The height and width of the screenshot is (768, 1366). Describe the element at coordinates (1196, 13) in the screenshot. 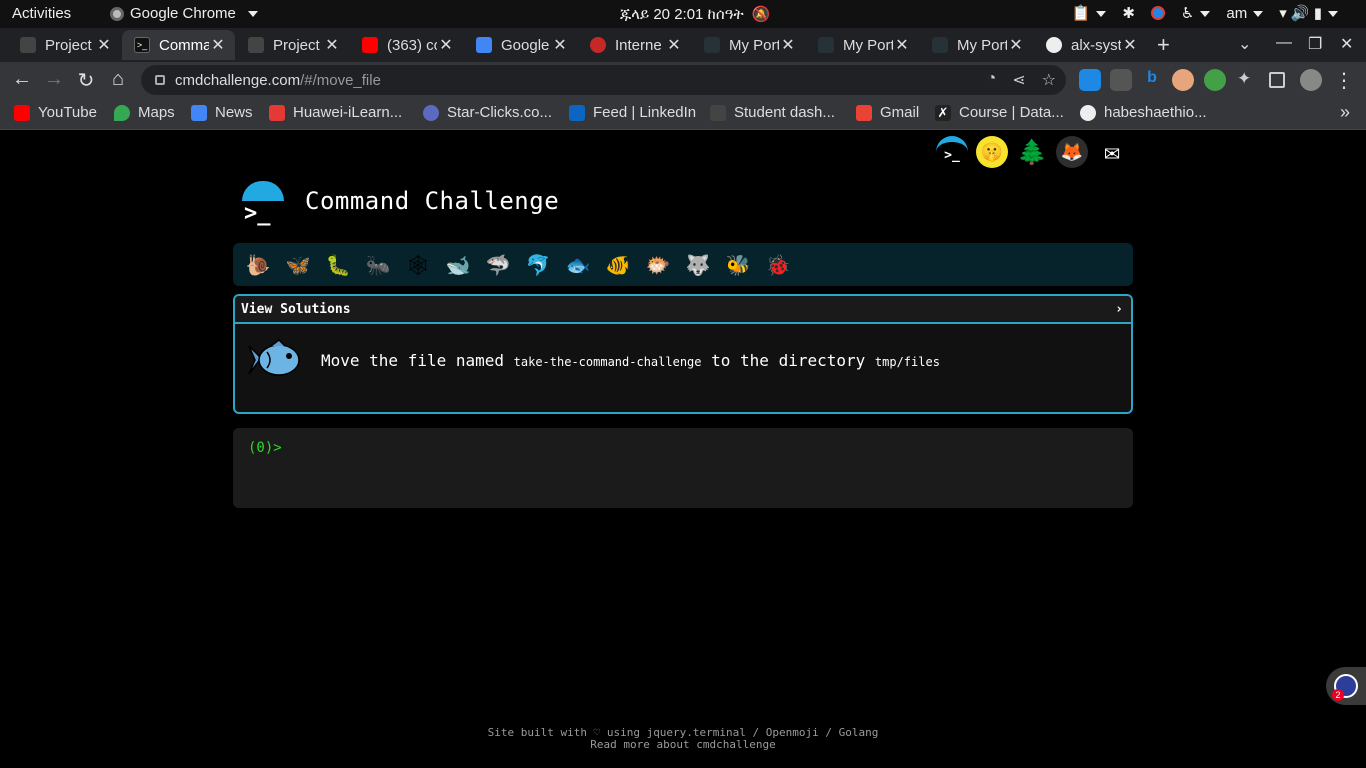

I see `accessibility-icon: ♿` at that location.